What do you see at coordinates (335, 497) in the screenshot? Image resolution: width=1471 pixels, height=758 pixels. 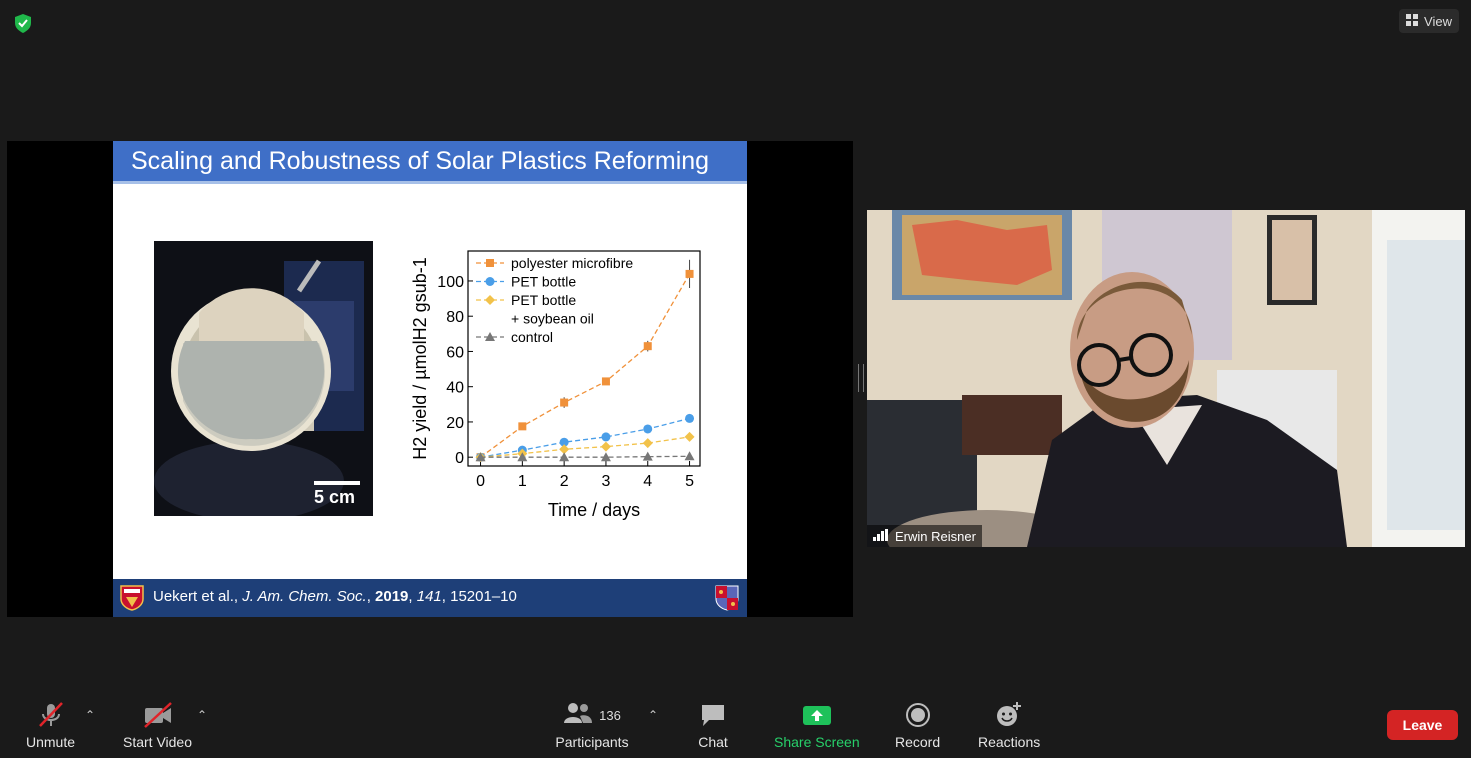 I see `scale-label: 5 cm` at bounding box center [335, 497].